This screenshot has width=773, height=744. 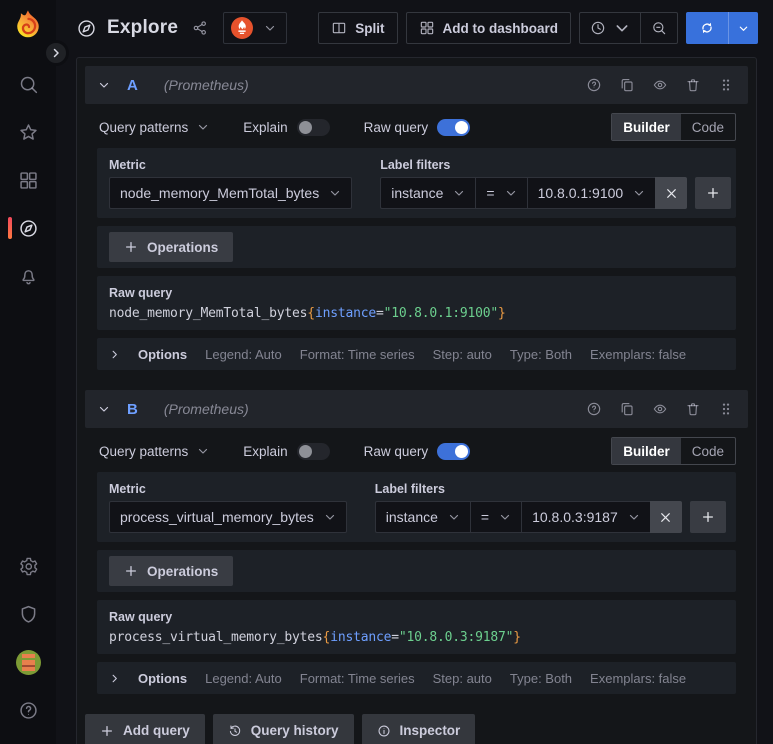 What do you see at coordinates (28, 228) in the screenshot?
I see `sidebar-item-explore` at bounding box center [28, 228].